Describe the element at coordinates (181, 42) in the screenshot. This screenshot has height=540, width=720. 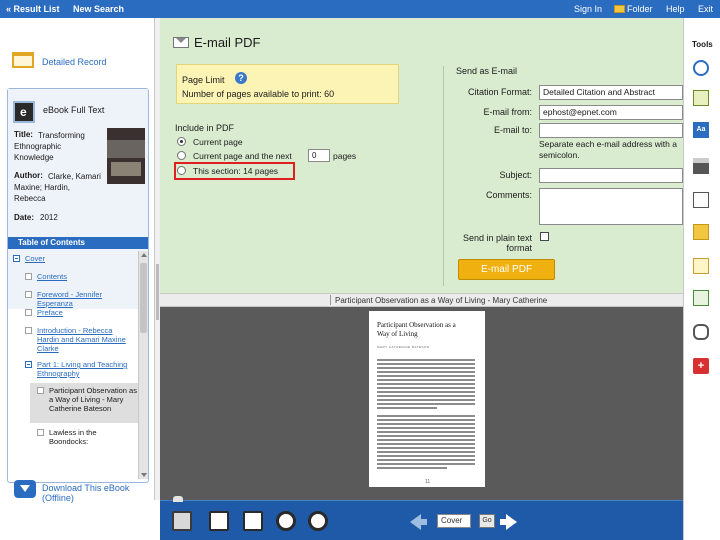
I see `mail-icon` at that location.